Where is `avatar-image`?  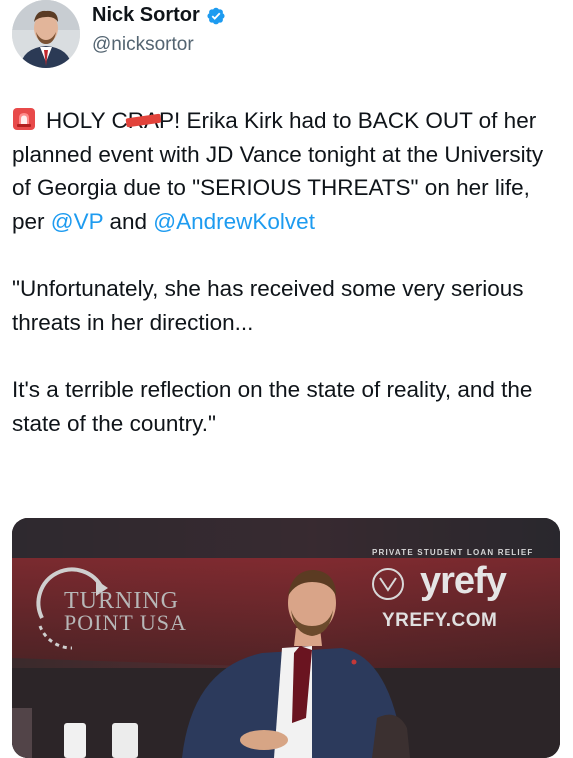
avatar-image is located at coordinates (46, 34).